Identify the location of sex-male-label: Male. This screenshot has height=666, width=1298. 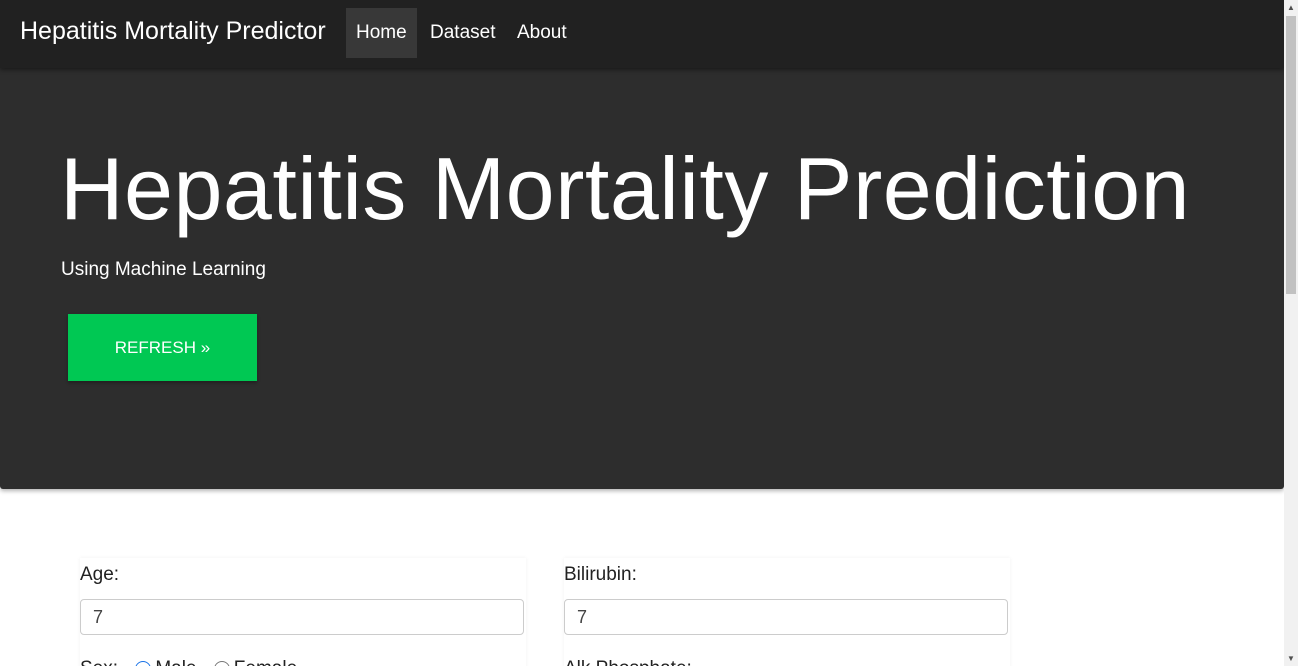
(175, 662).